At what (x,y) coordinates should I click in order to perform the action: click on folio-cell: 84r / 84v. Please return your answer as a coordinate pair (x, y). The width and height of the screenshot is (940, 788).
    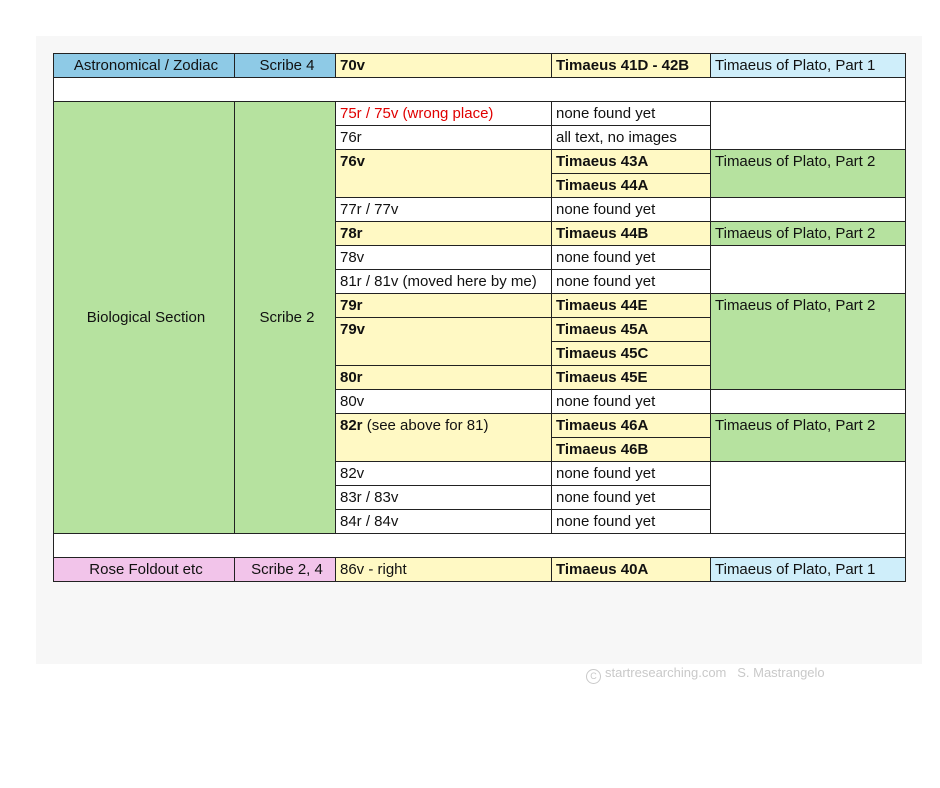
    Looking at the image, I should click on (443, 521).